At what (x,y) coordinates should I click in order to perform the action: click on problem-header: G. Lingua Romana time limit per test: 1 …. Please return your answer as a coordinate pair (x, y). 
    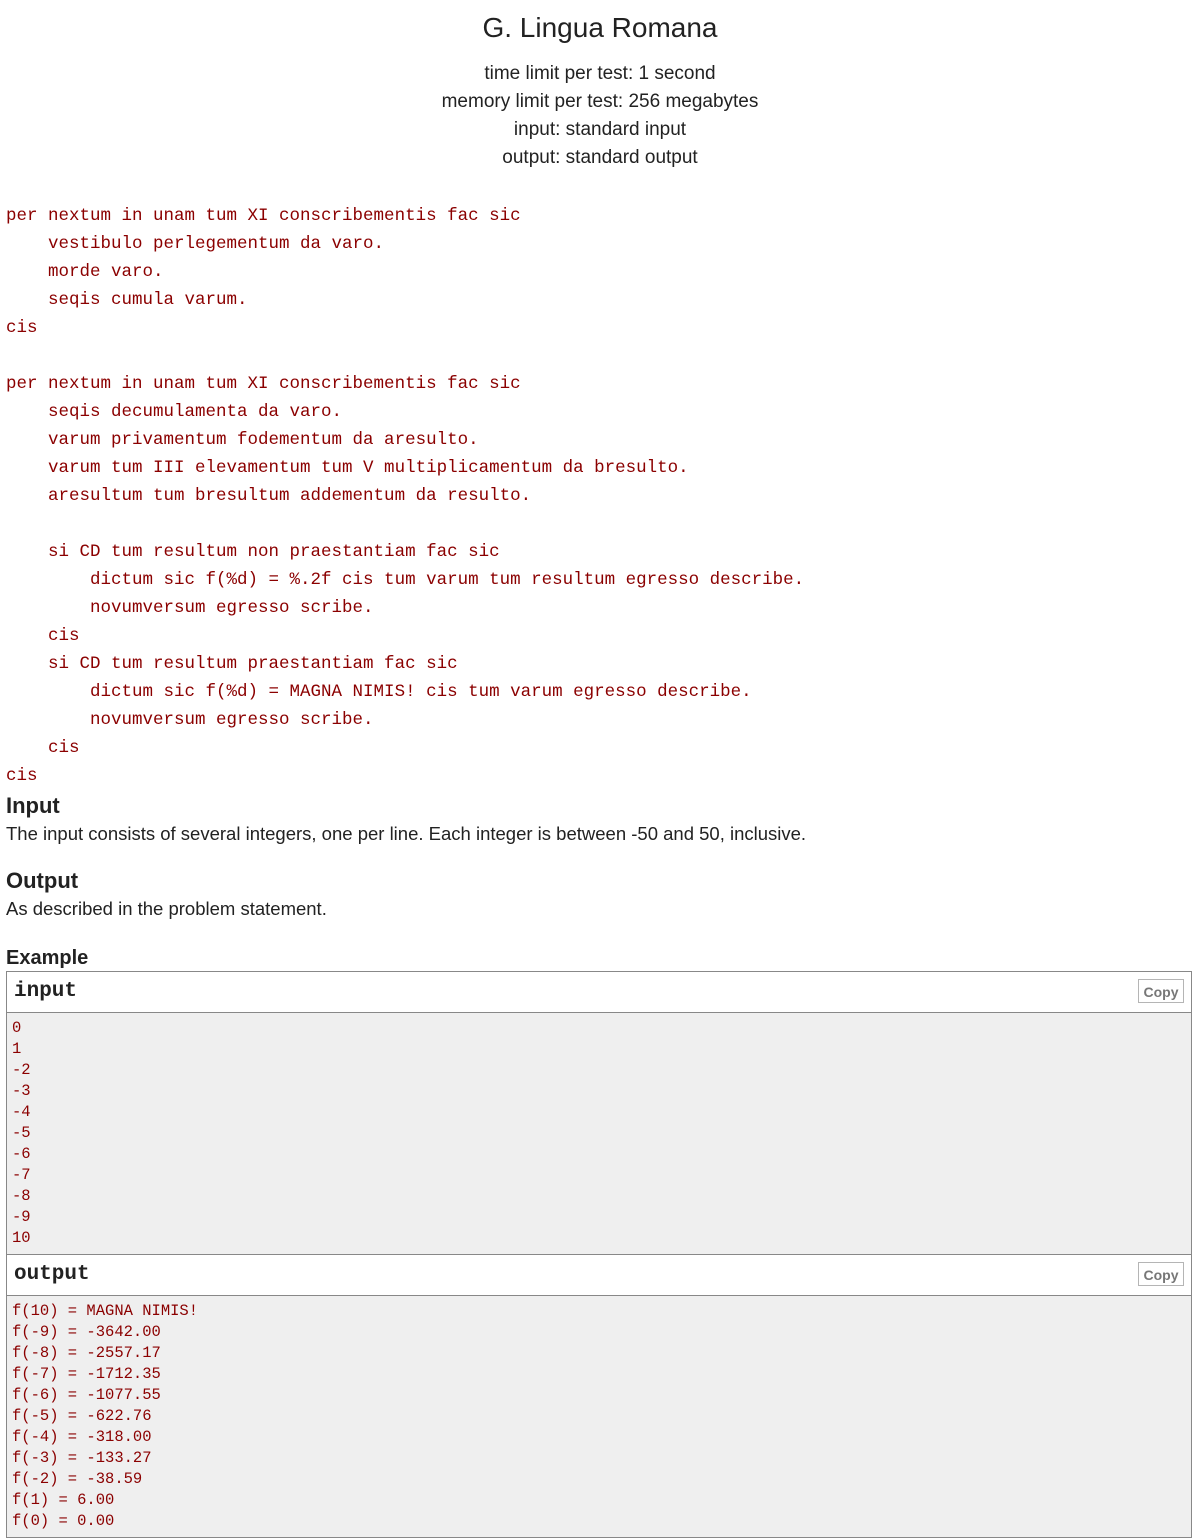
    Looking at the image, I should click on (600, 86).